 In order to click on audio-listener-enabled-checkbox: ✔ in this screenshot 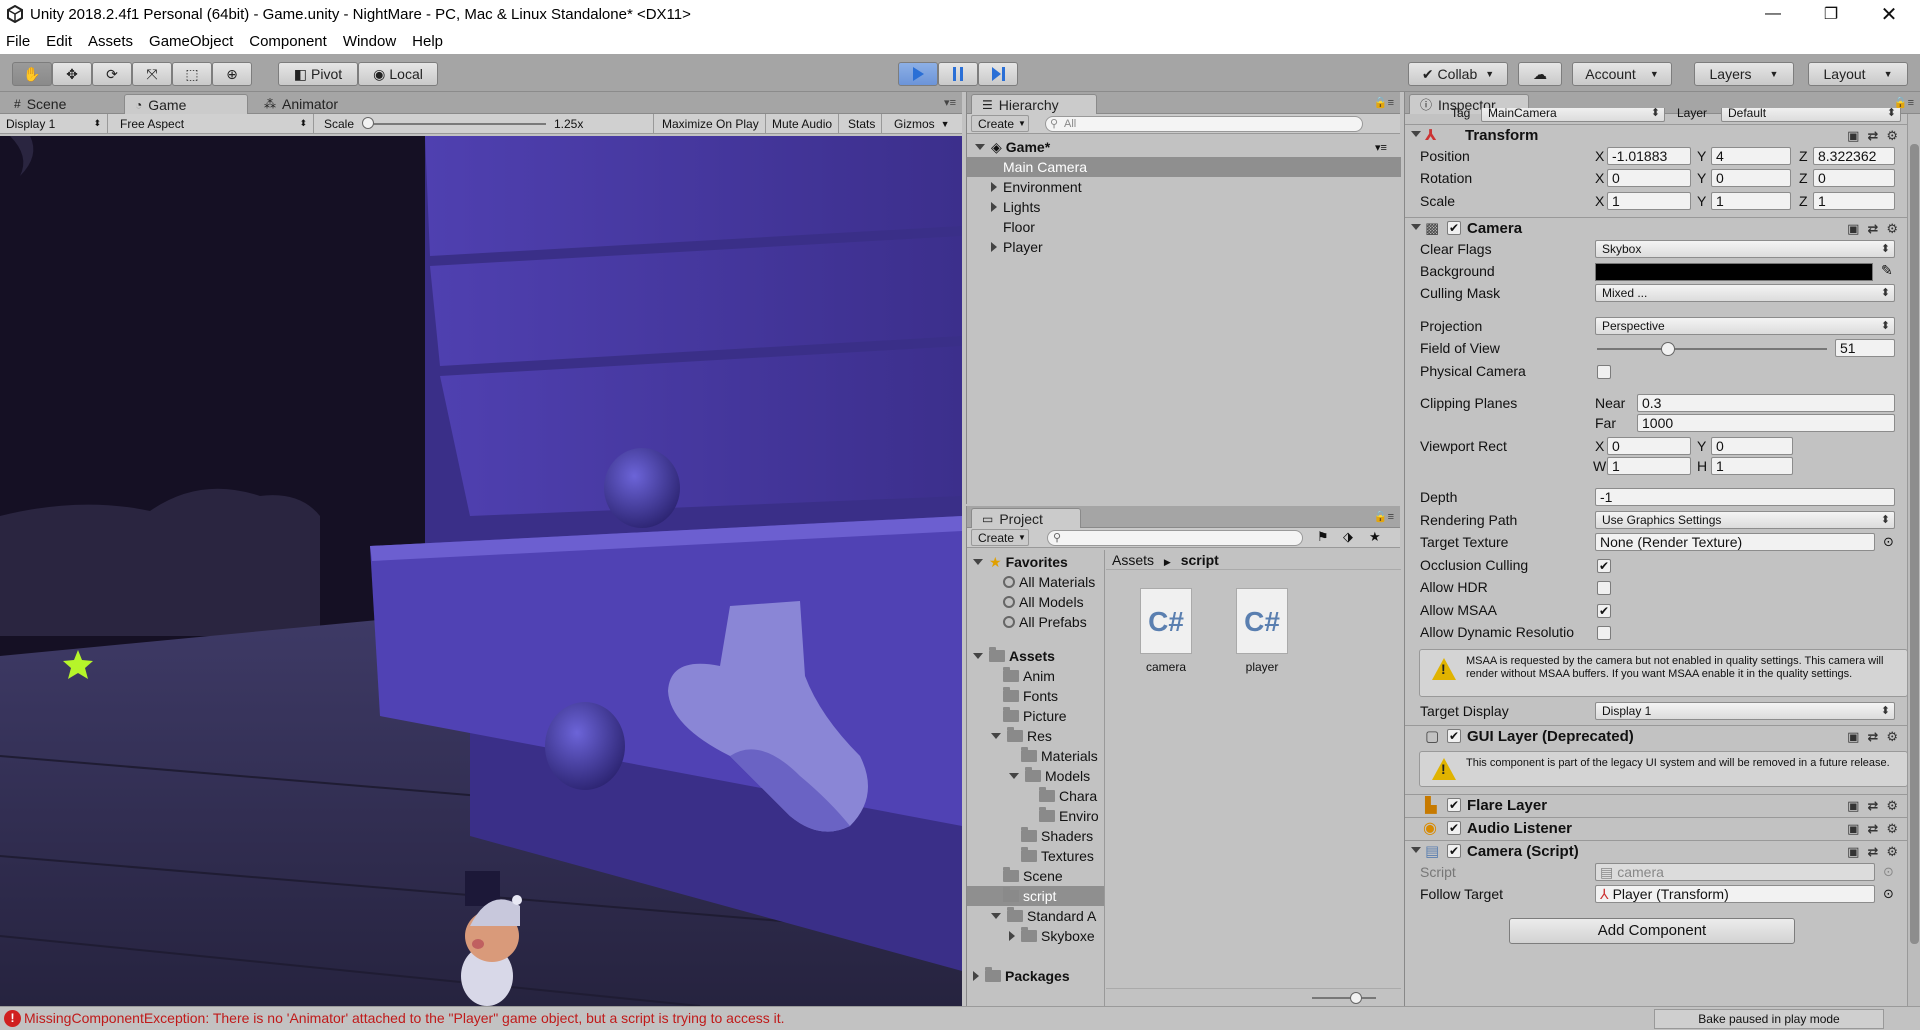, I will do `click(1454, 828)`.